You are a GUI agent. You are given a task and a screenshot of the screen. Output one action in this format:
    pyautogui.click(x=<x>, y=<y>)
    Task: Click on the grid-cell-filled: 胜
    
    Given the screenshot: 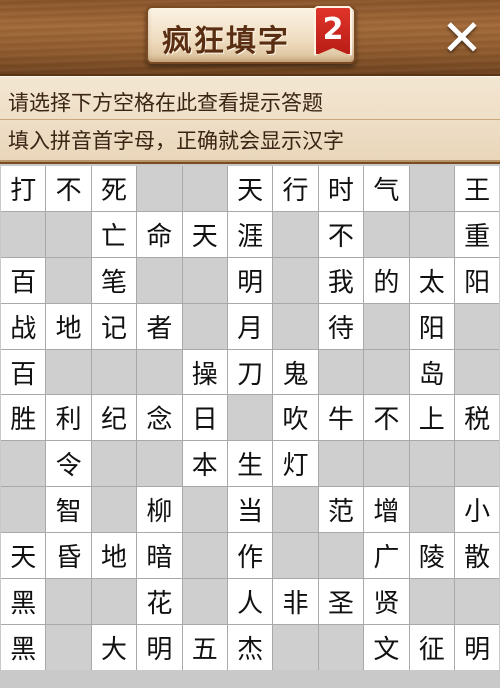 What is the action you would take?
    pyautogui.click(x=23, y=418)
    